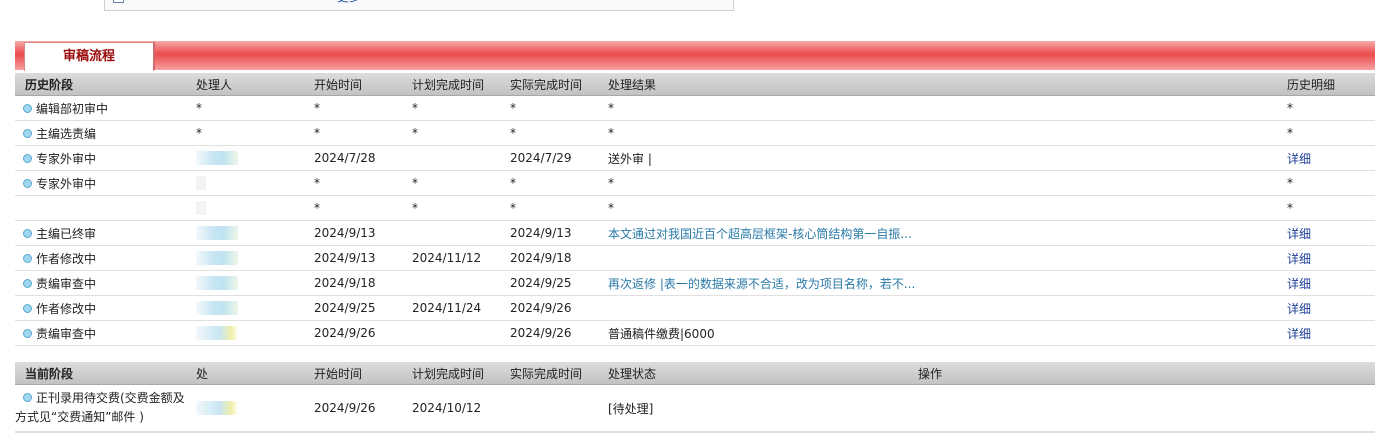 The height and width of the screenshot is (445, 1397). Describe the element at coordinates (349, 2) in the screenshot. I see `more-link: 更多` at that location.